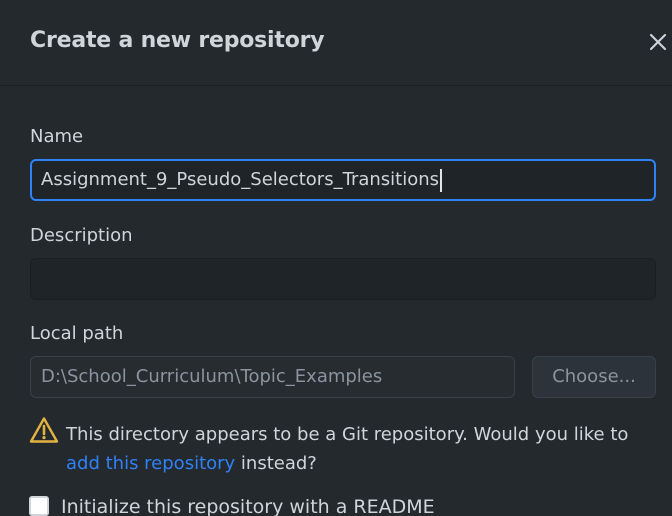 The image size is (672, 516). I want to click on add-repository-link: add this repository, so click(150, 463).